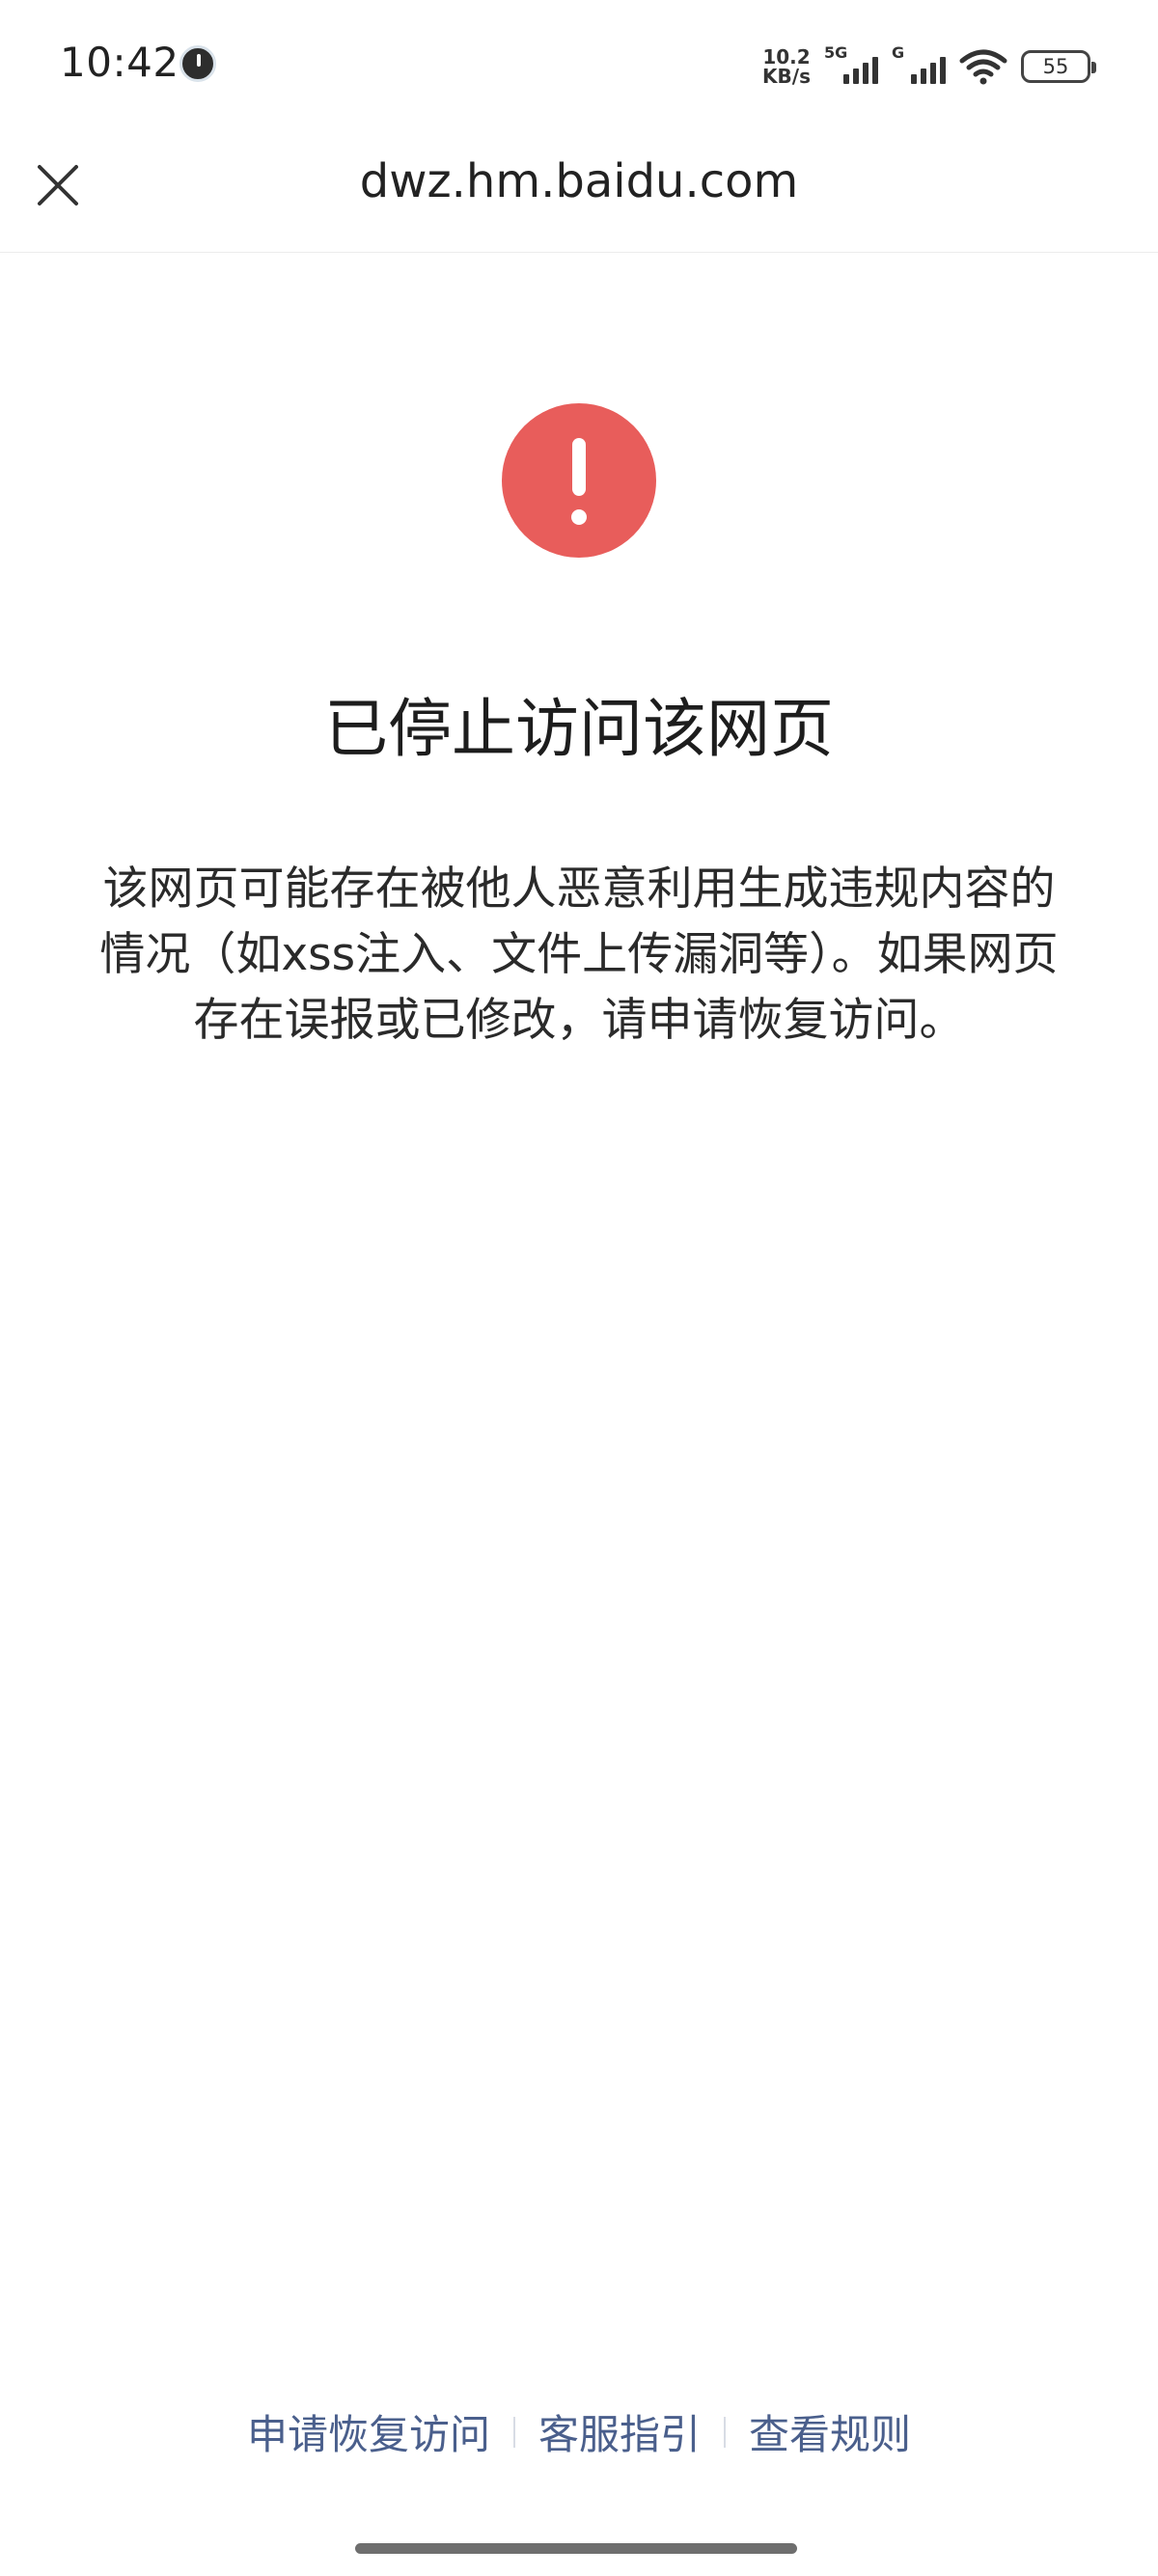  Describe the element at coordinates (919, 65) in the screenshot. I see `sim2-signal-icon: G` at that location.